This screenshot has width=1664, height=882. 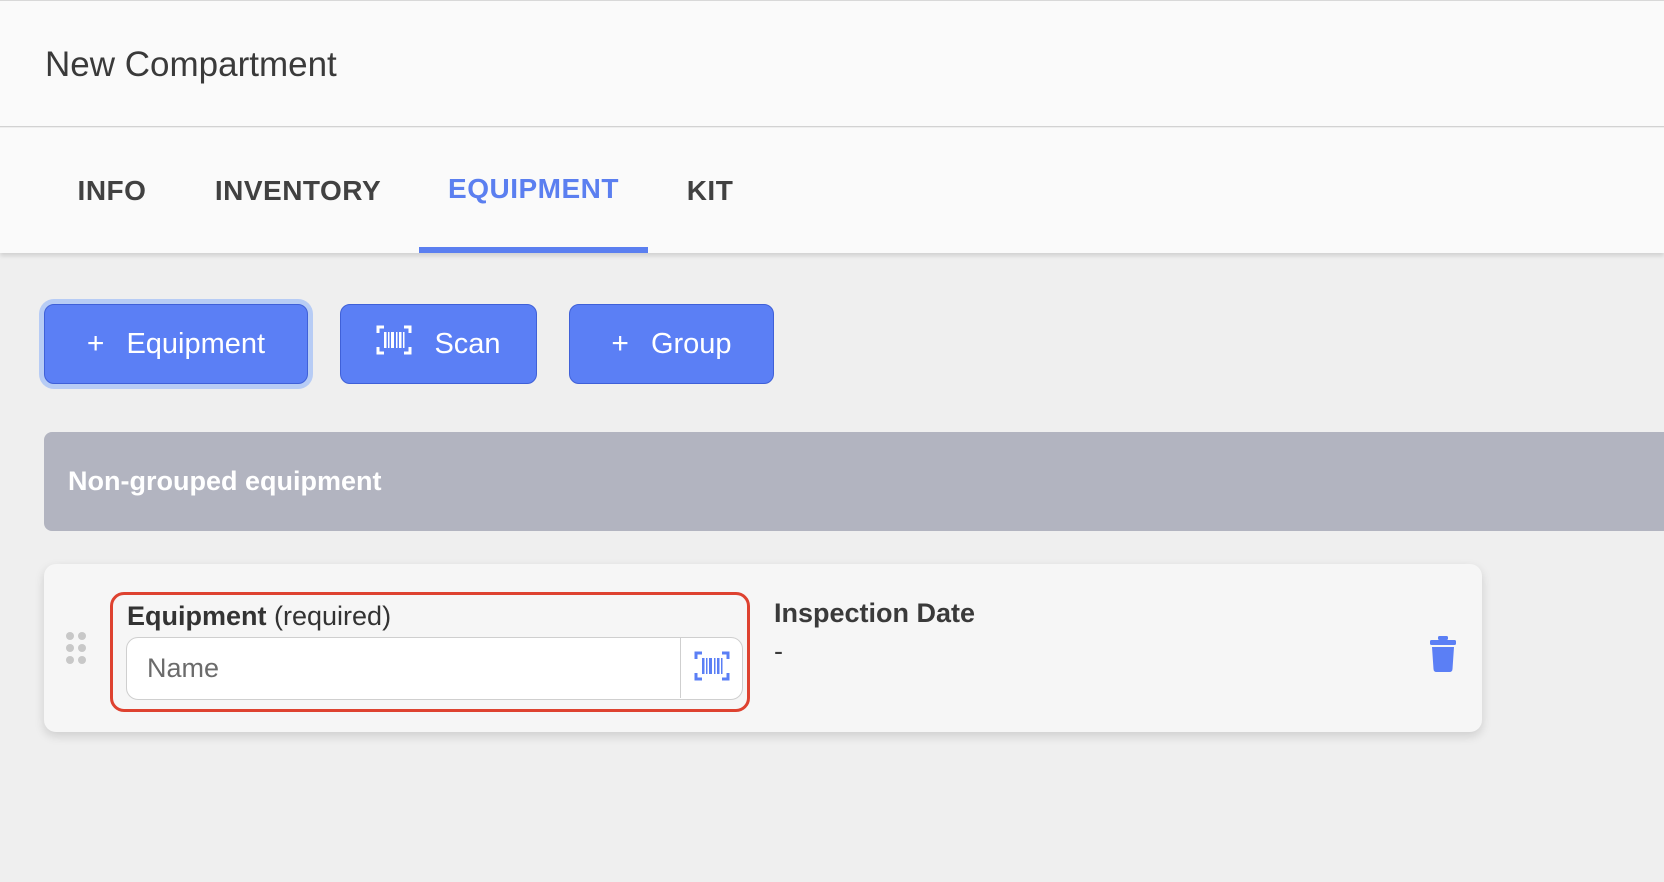 I want to click on page-header: New Compartment, so click(x=832, y=63).